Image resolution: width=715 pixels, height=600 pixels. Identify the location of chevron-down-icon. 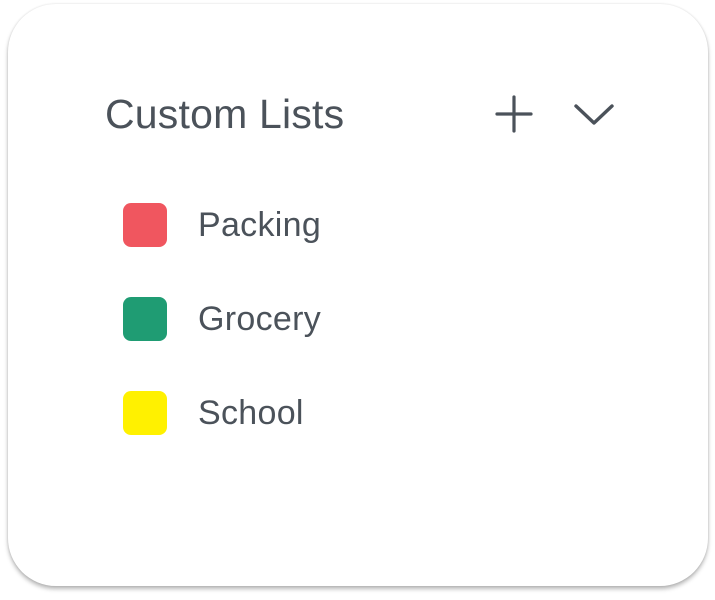
(594, 114).